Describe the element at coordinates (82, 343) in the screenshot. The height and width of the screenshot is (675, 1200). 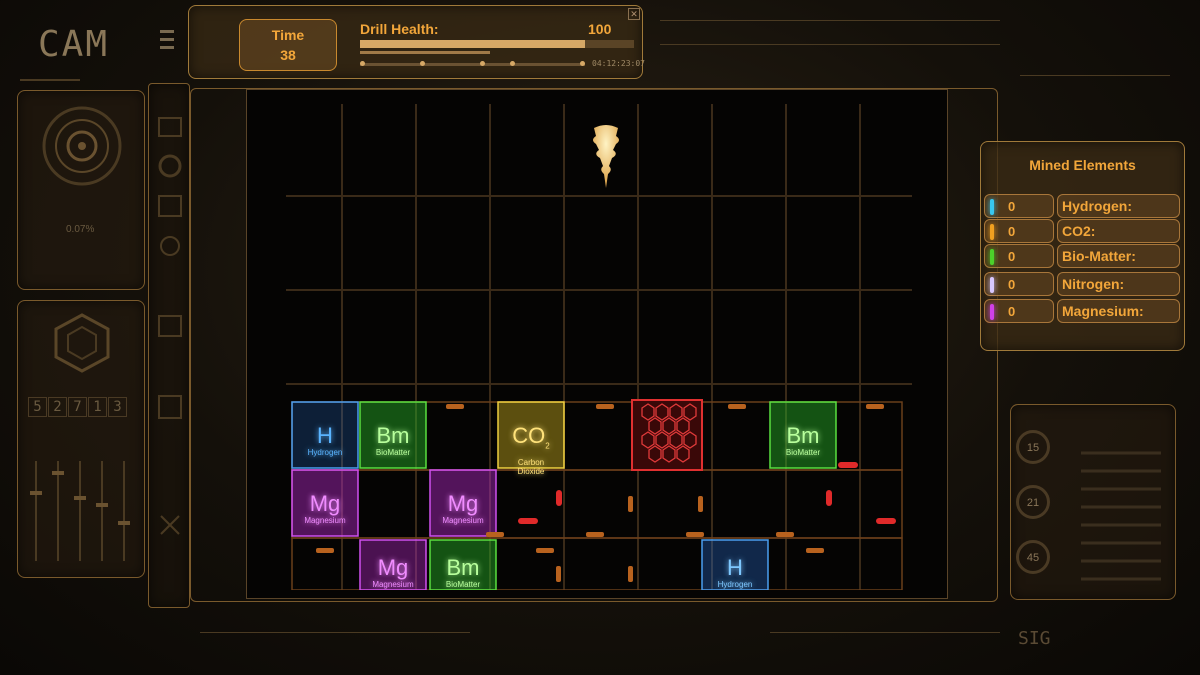
I see `hex-icon` at that location.